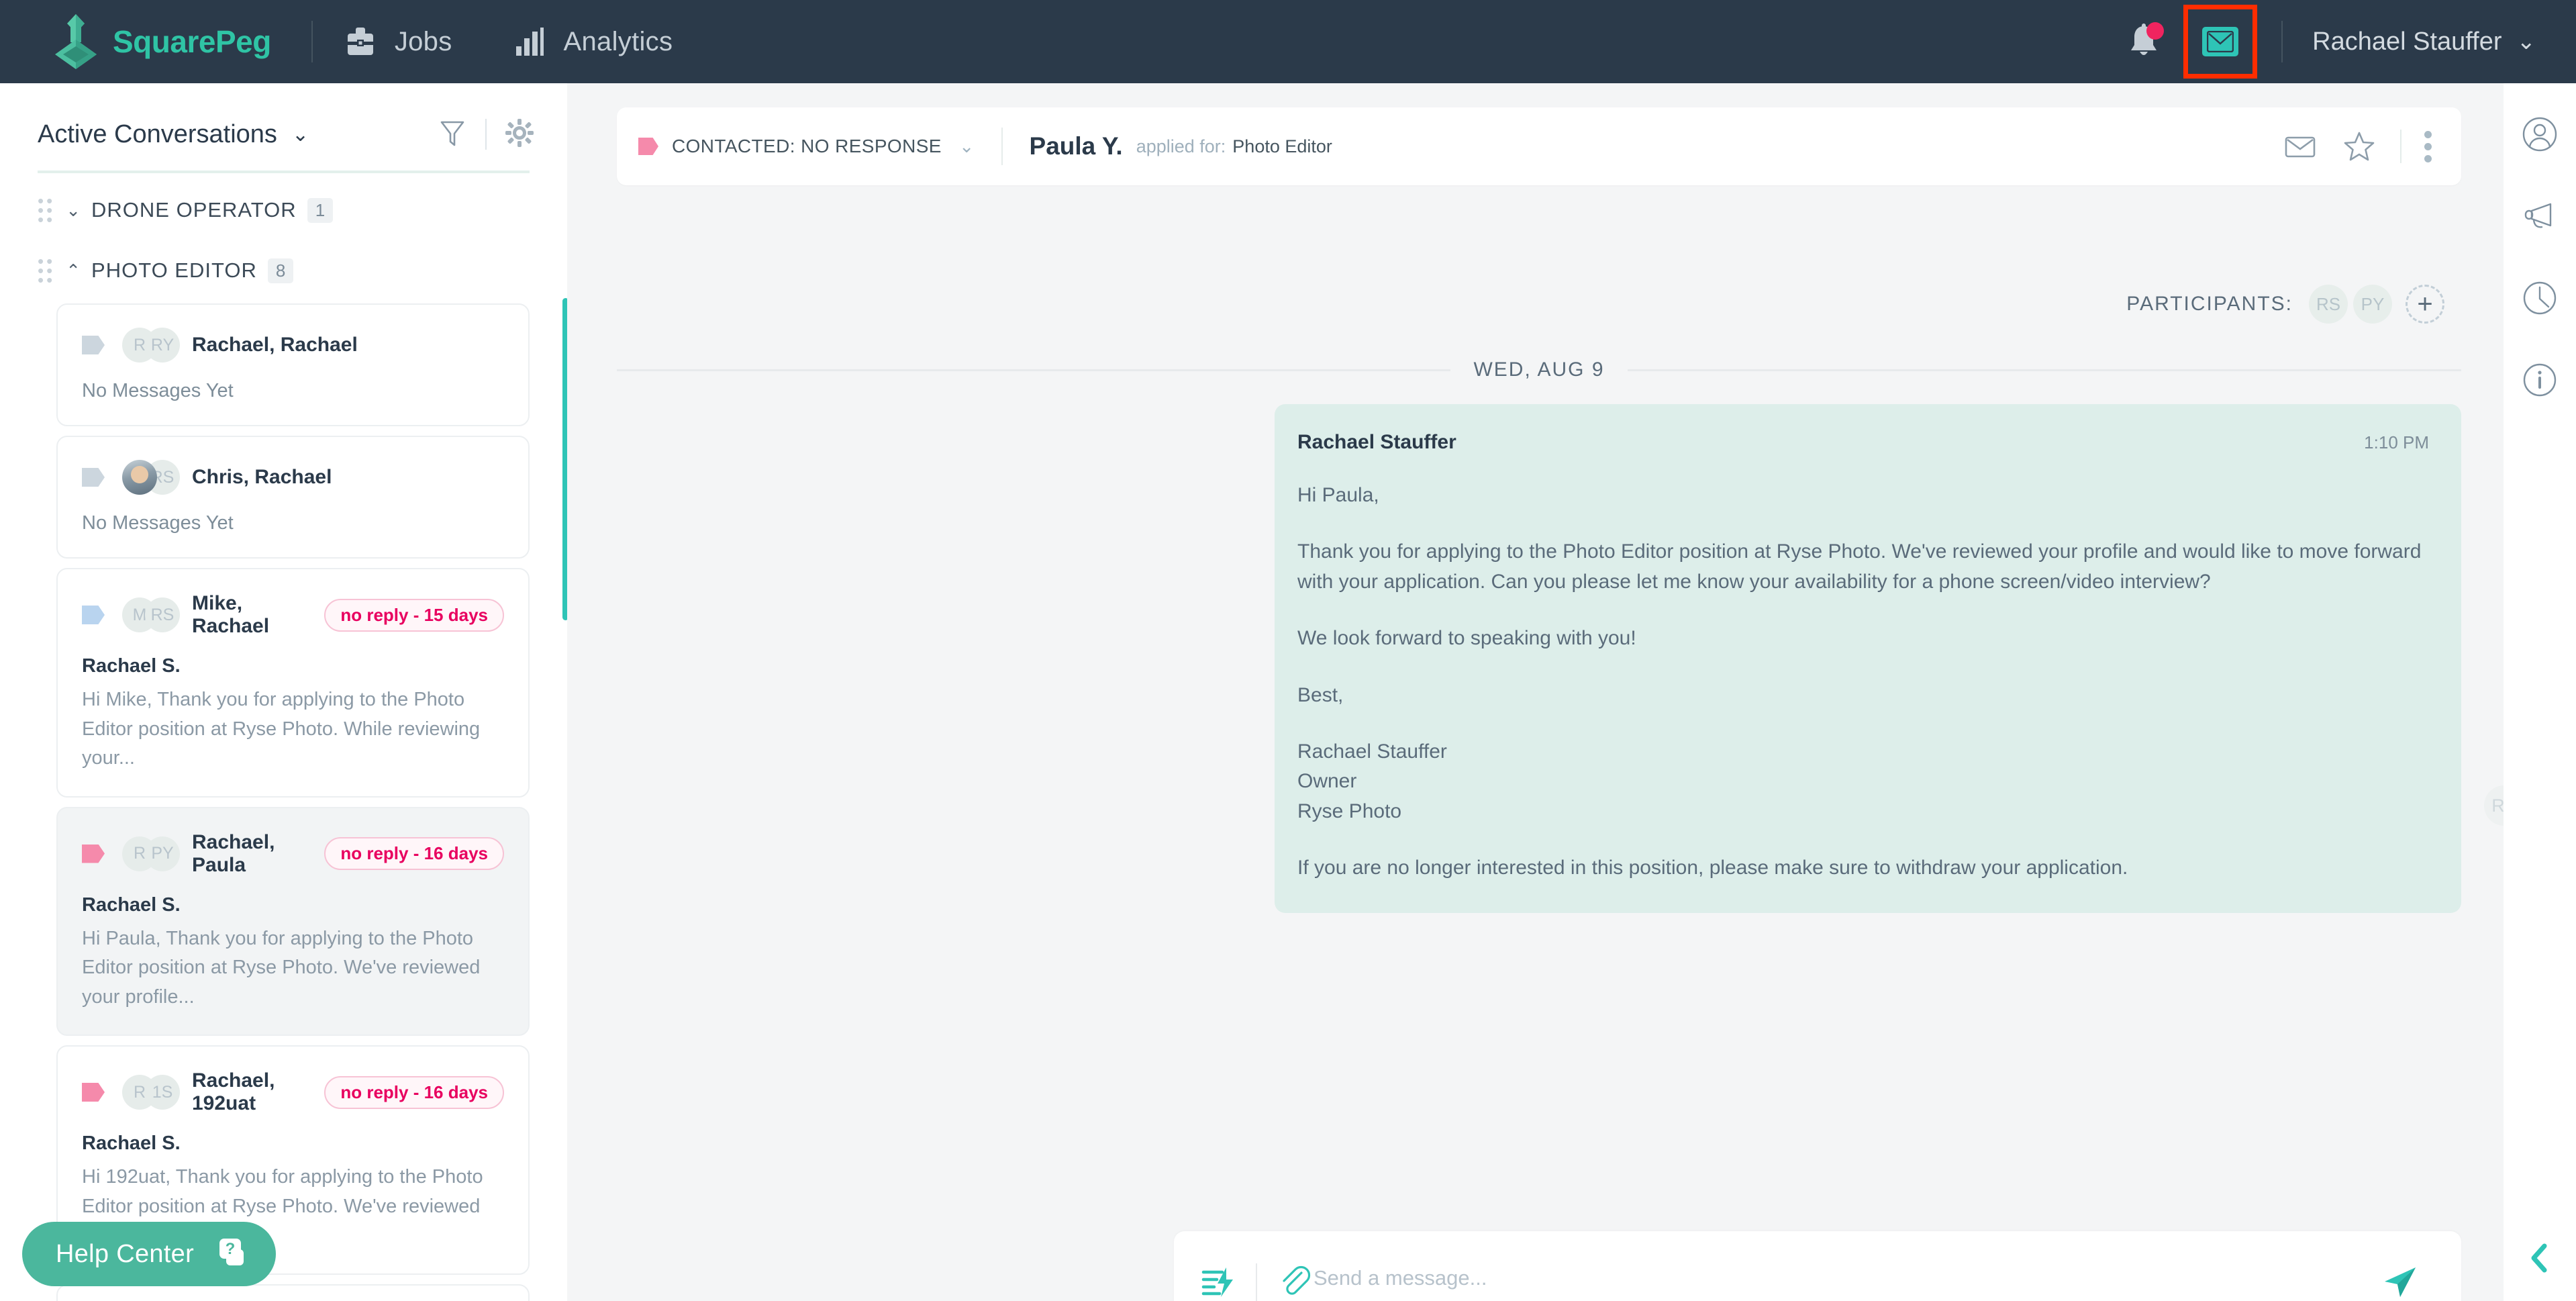 Image resolution: width=2576 pixels, height=1301 pixels. I want to click on group-label: PHOTO EDITOR, so click(174, 270).